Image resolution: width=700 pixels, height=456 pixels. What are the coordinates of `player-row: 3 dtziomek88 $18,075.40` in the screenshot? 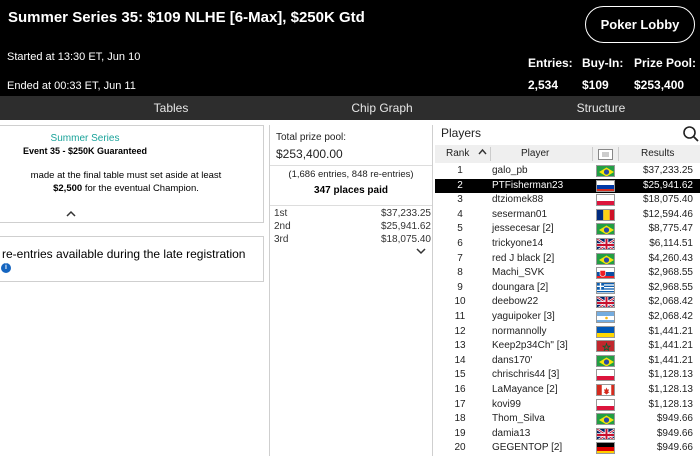 It's located at (567, 200).